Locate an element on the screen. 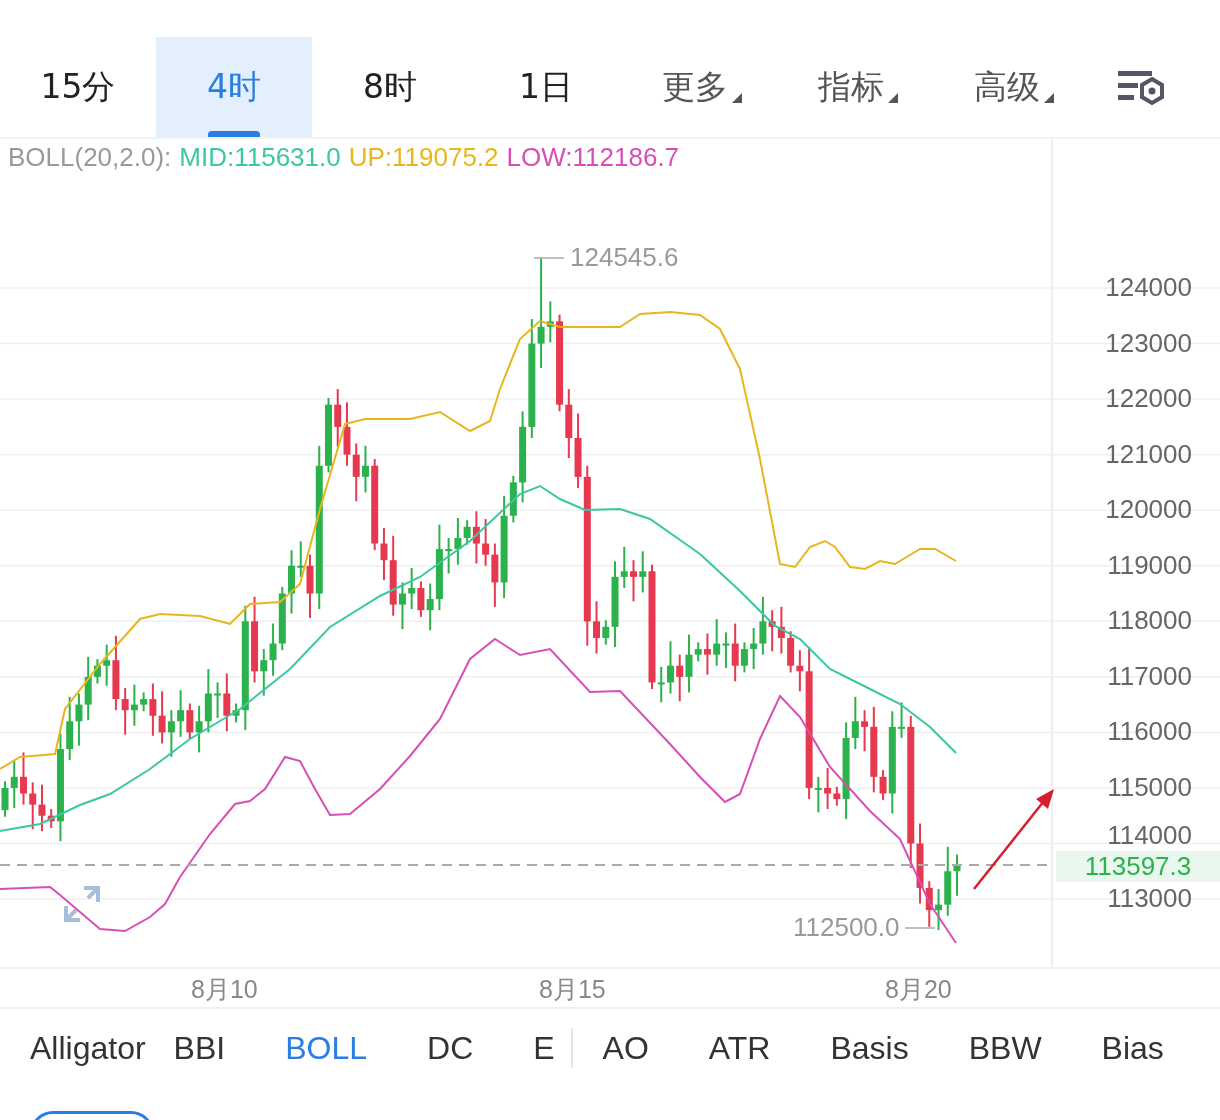  indicator-tab: Alligator is located at coordinates (88, 1048).